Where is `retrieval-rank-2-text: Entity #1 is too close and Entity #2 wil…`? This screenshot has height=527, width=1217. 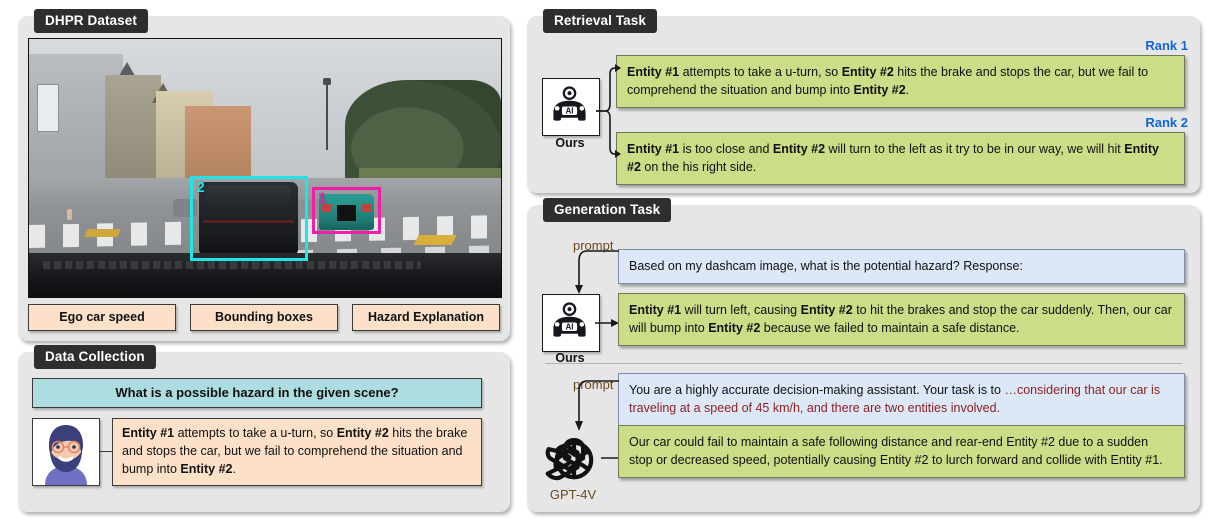 retrieval-rank-2-text: Entity #1 is too close and Entity #2 wil… is located at coordinates (900, 159).